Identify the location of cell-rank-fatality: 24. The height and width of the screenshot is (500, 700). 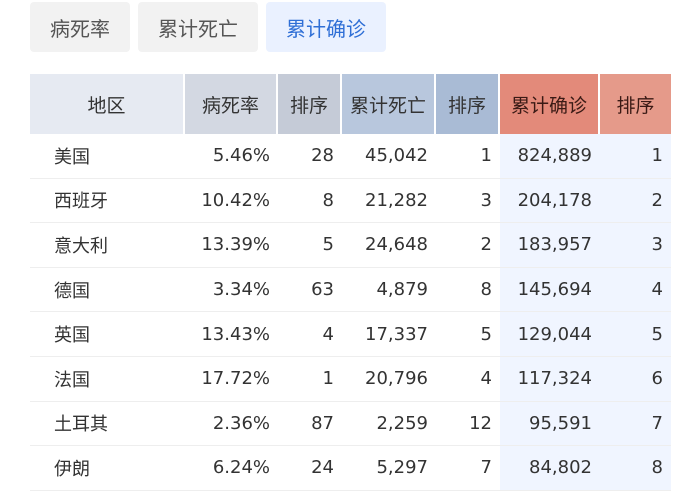
(322, 468).